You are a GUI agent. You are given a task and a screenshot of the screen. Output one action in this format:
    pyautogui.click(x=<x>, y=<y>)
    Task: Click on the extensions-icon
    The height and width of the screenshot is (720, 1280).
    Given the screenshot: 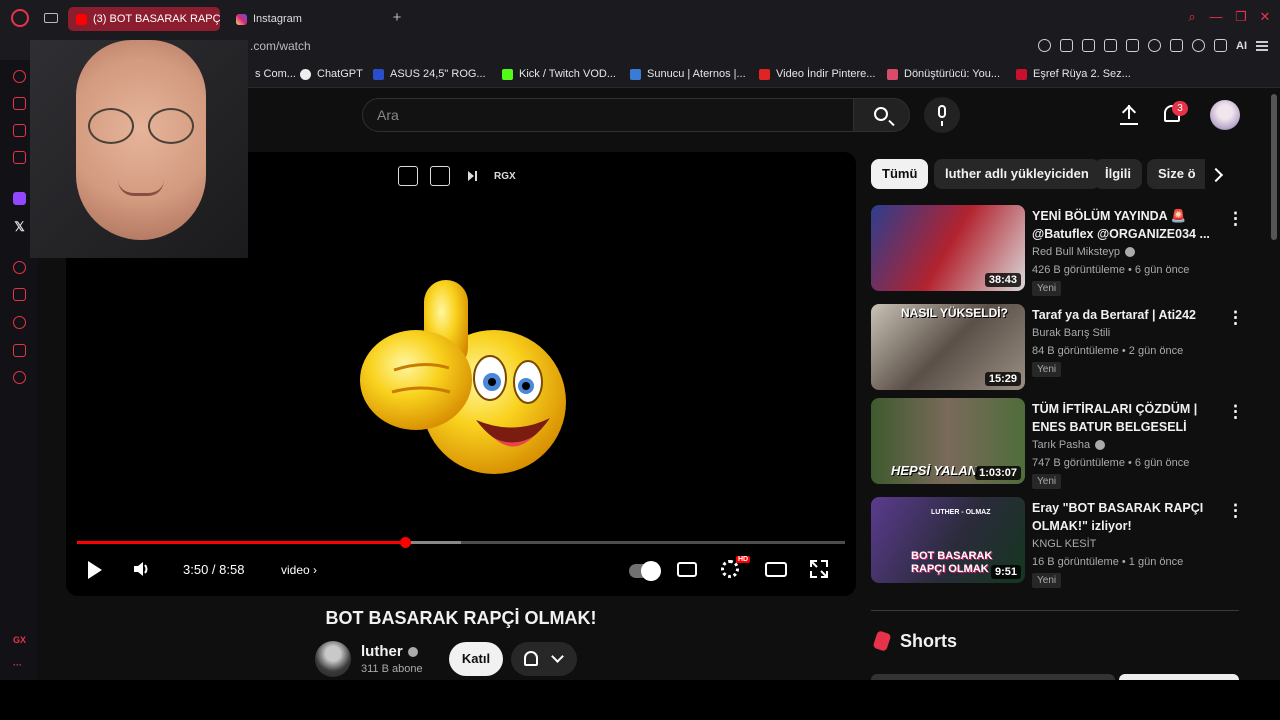 What is the action you would take?
    pyautogui.click(x=1176, y=45)
    